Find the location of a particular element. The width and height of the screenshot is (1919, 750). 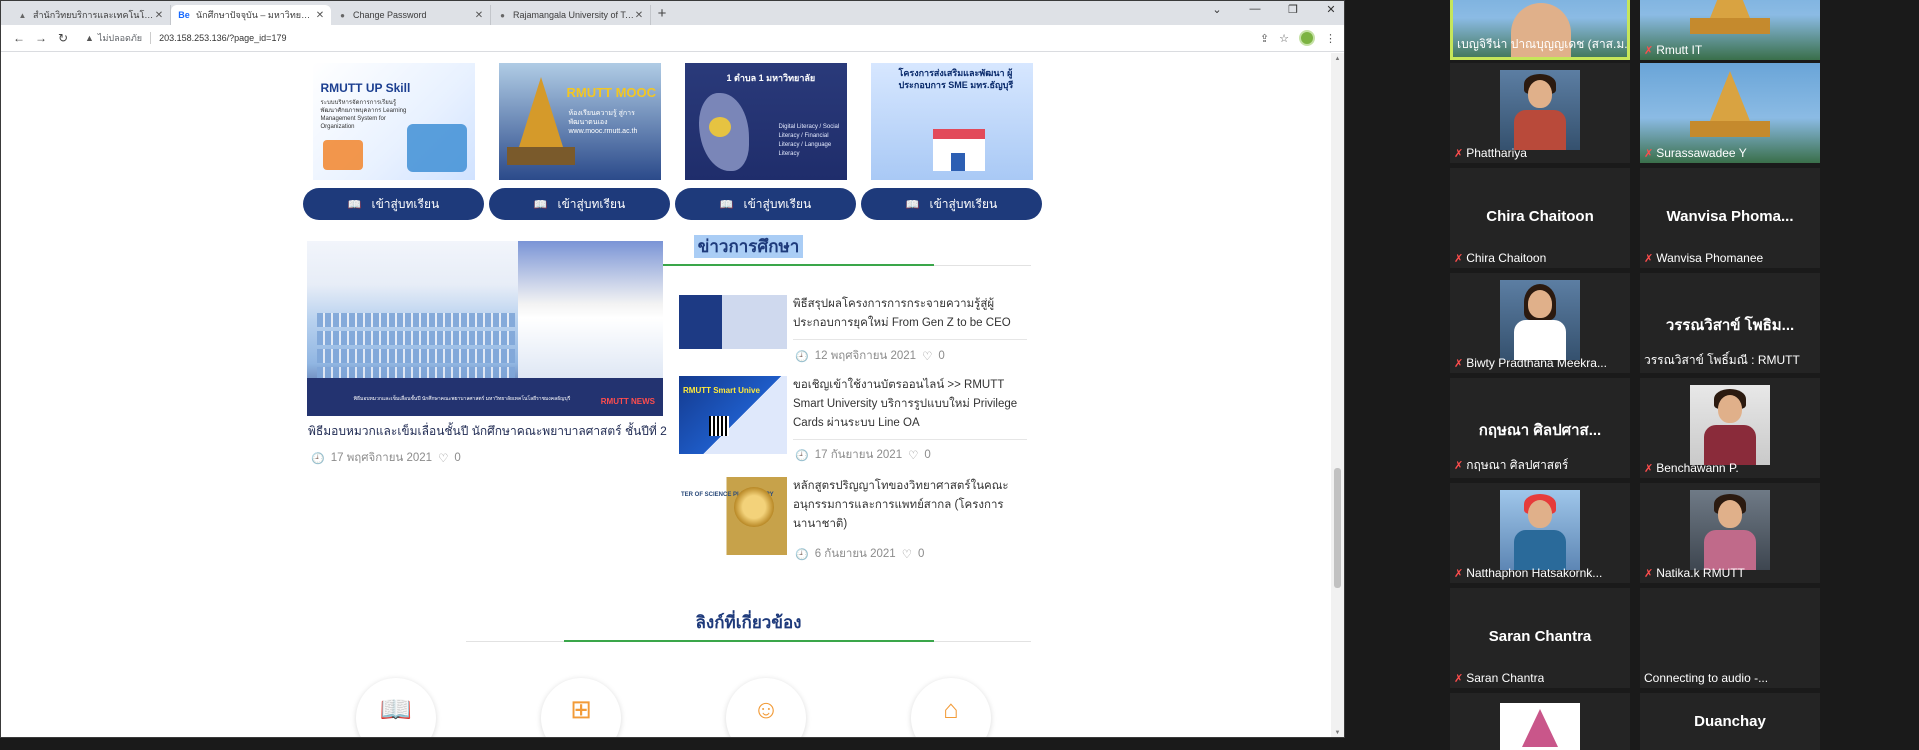

participant-display-name: Chira Chaitoon is located at coordinates (1540, 216).